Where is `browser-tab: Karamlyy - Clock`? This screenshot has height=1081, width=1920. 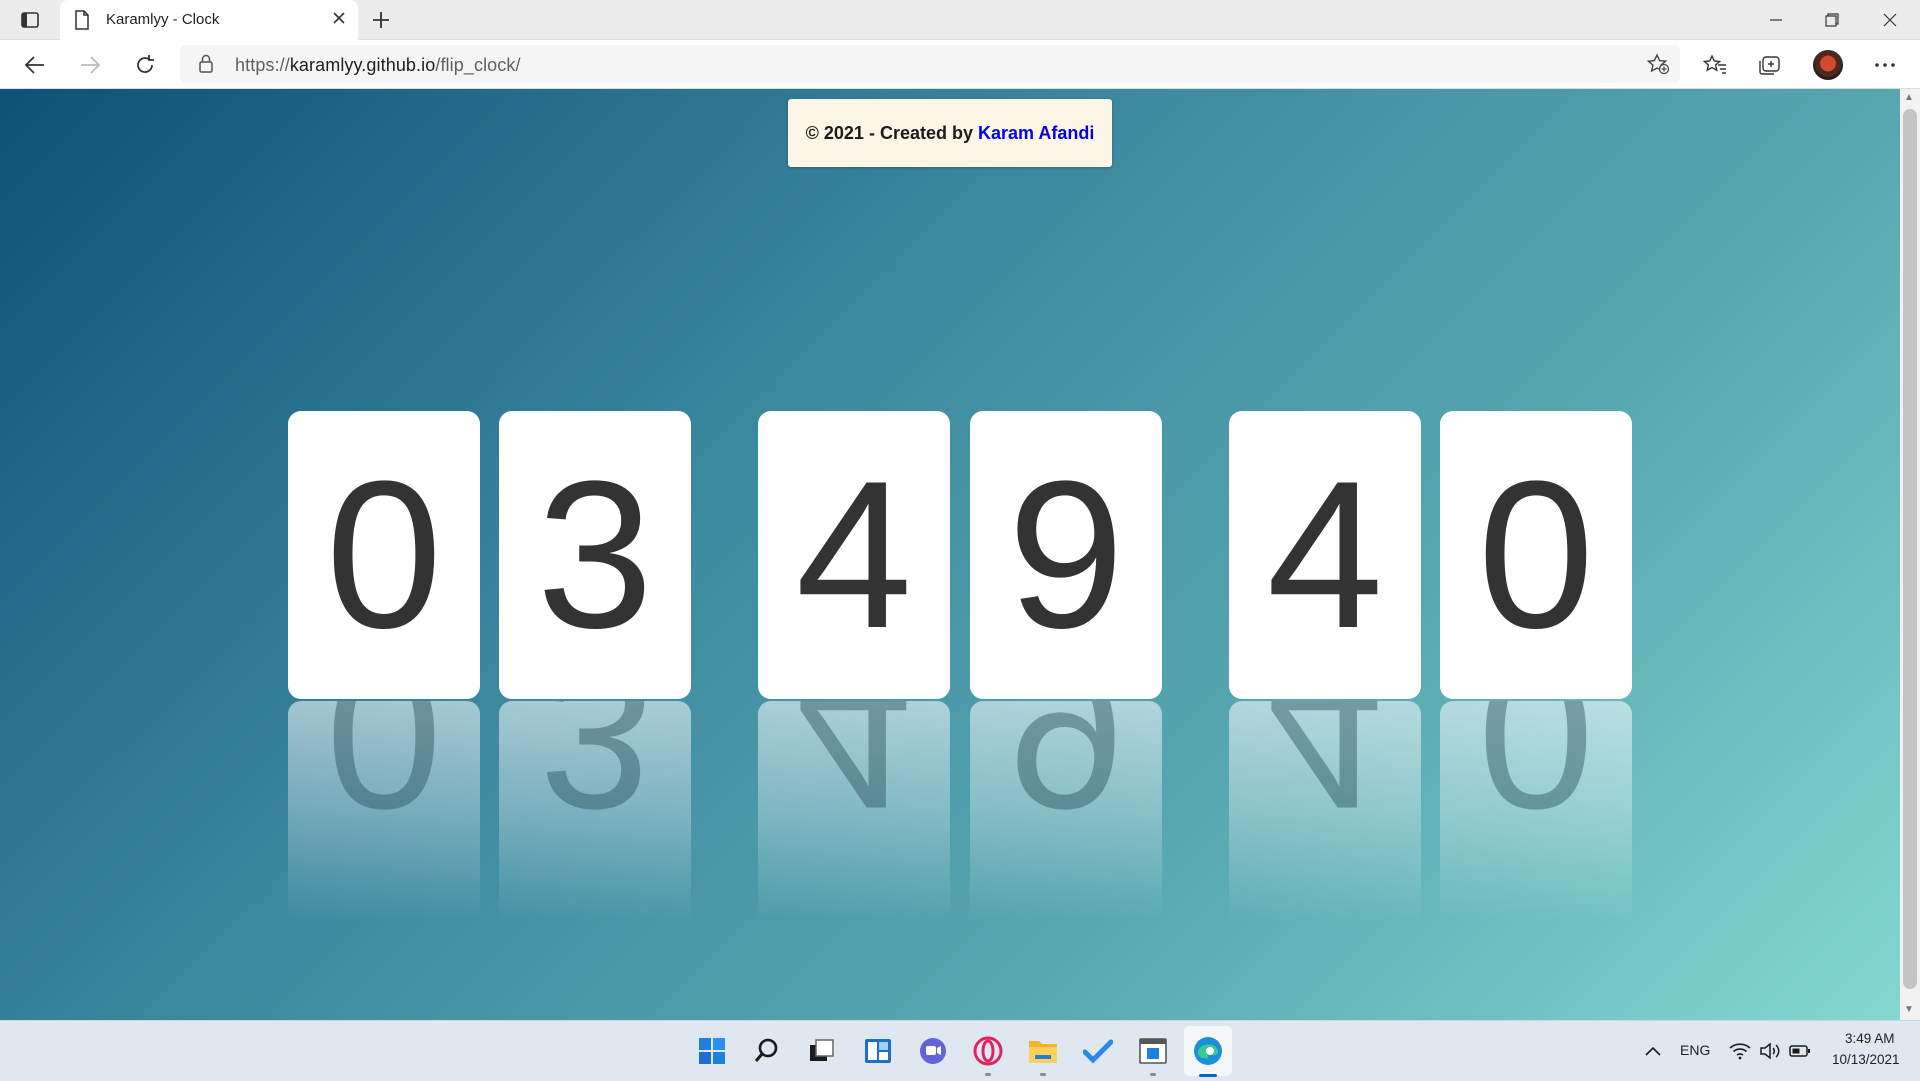
browser-tab: Karamlyy - Clock is located at coordinates (209, 20).